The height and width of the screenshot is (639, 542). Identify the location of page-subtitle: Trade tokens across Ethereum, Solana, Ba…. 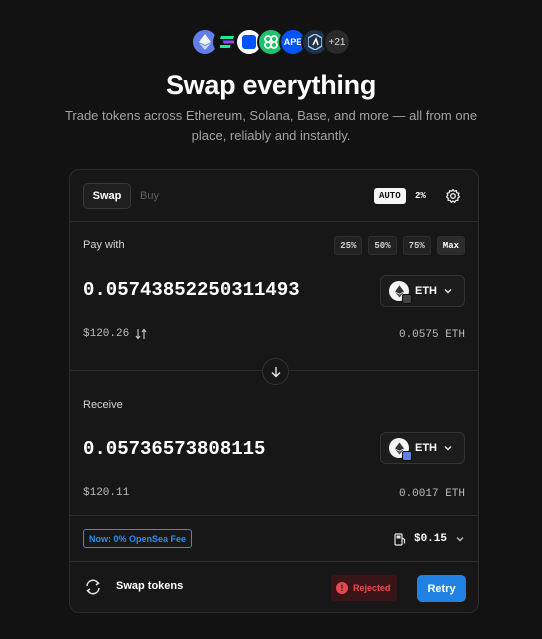
(271, 125).